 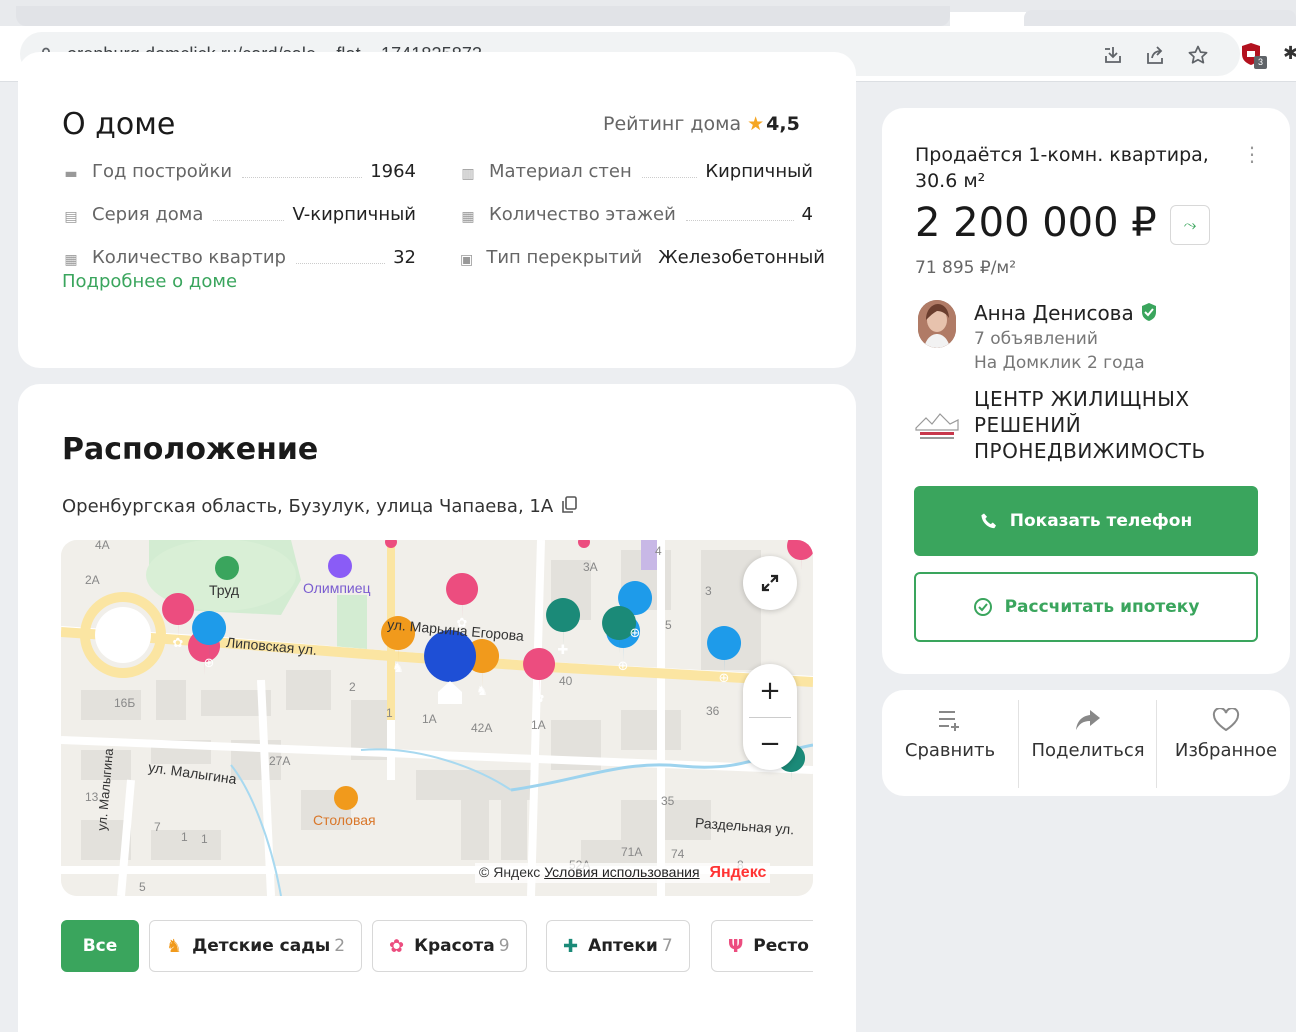 I want to click on verified-shield-icon, so click(x=1148, y=312).